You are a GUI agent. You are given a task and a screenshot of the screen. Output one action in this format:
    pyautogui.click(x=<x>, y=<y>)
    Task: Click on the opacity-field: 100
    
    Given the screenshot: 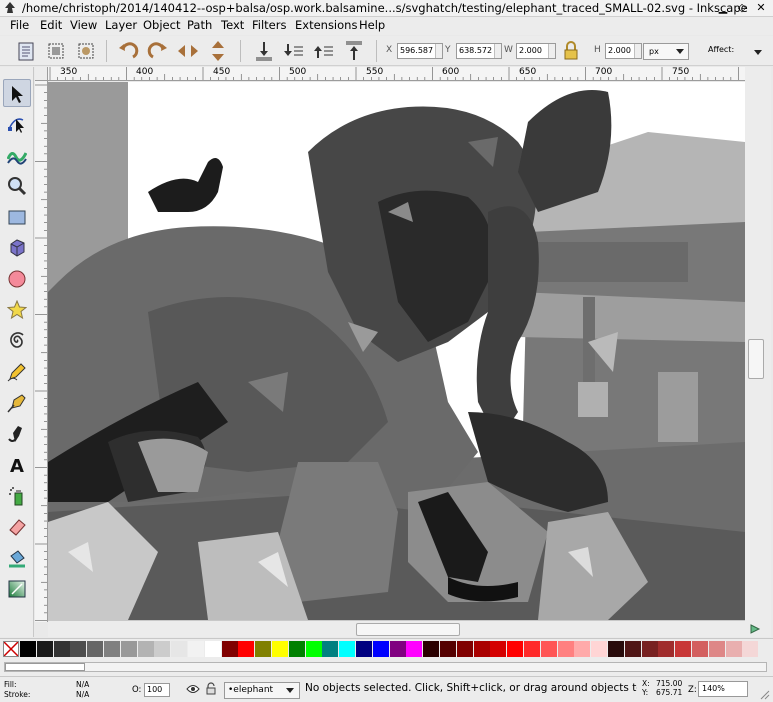 What is the action you would take?
    pyautogui.click(x=157, y=690)
    